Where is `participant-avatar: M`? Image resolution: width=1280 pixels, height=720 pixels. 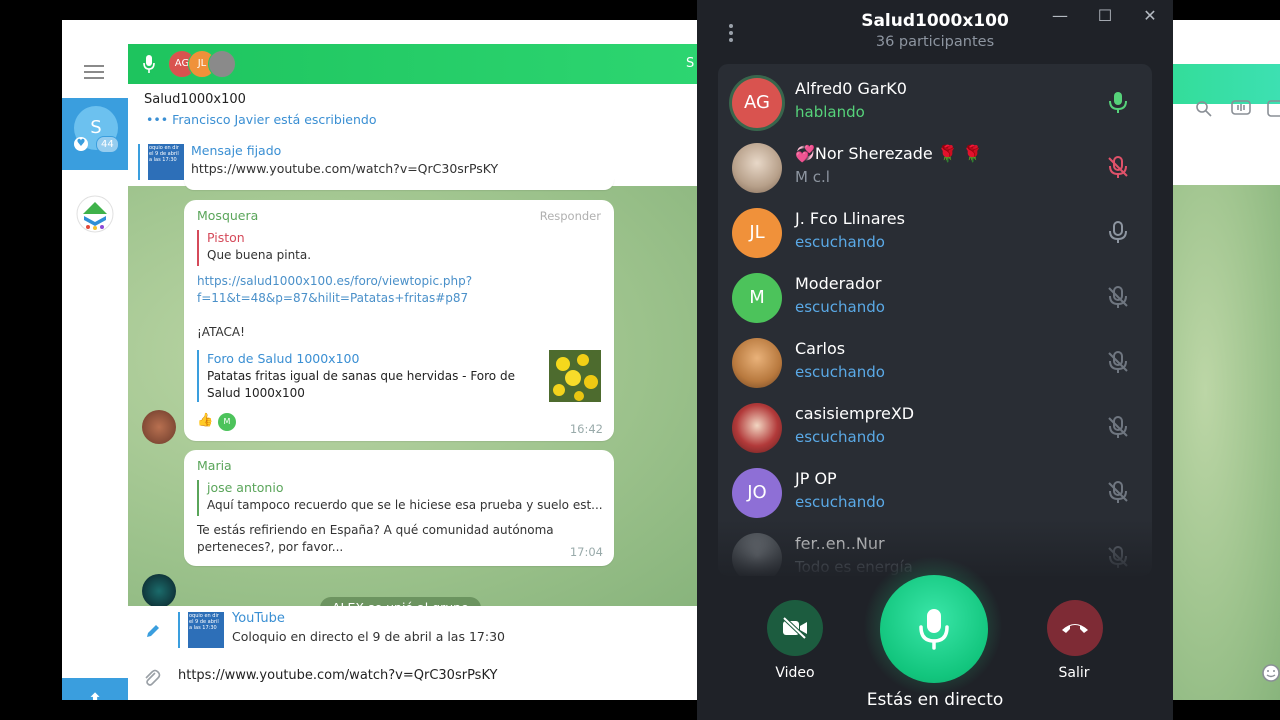 participant-avatar: M is located at coordinates (757, 298).